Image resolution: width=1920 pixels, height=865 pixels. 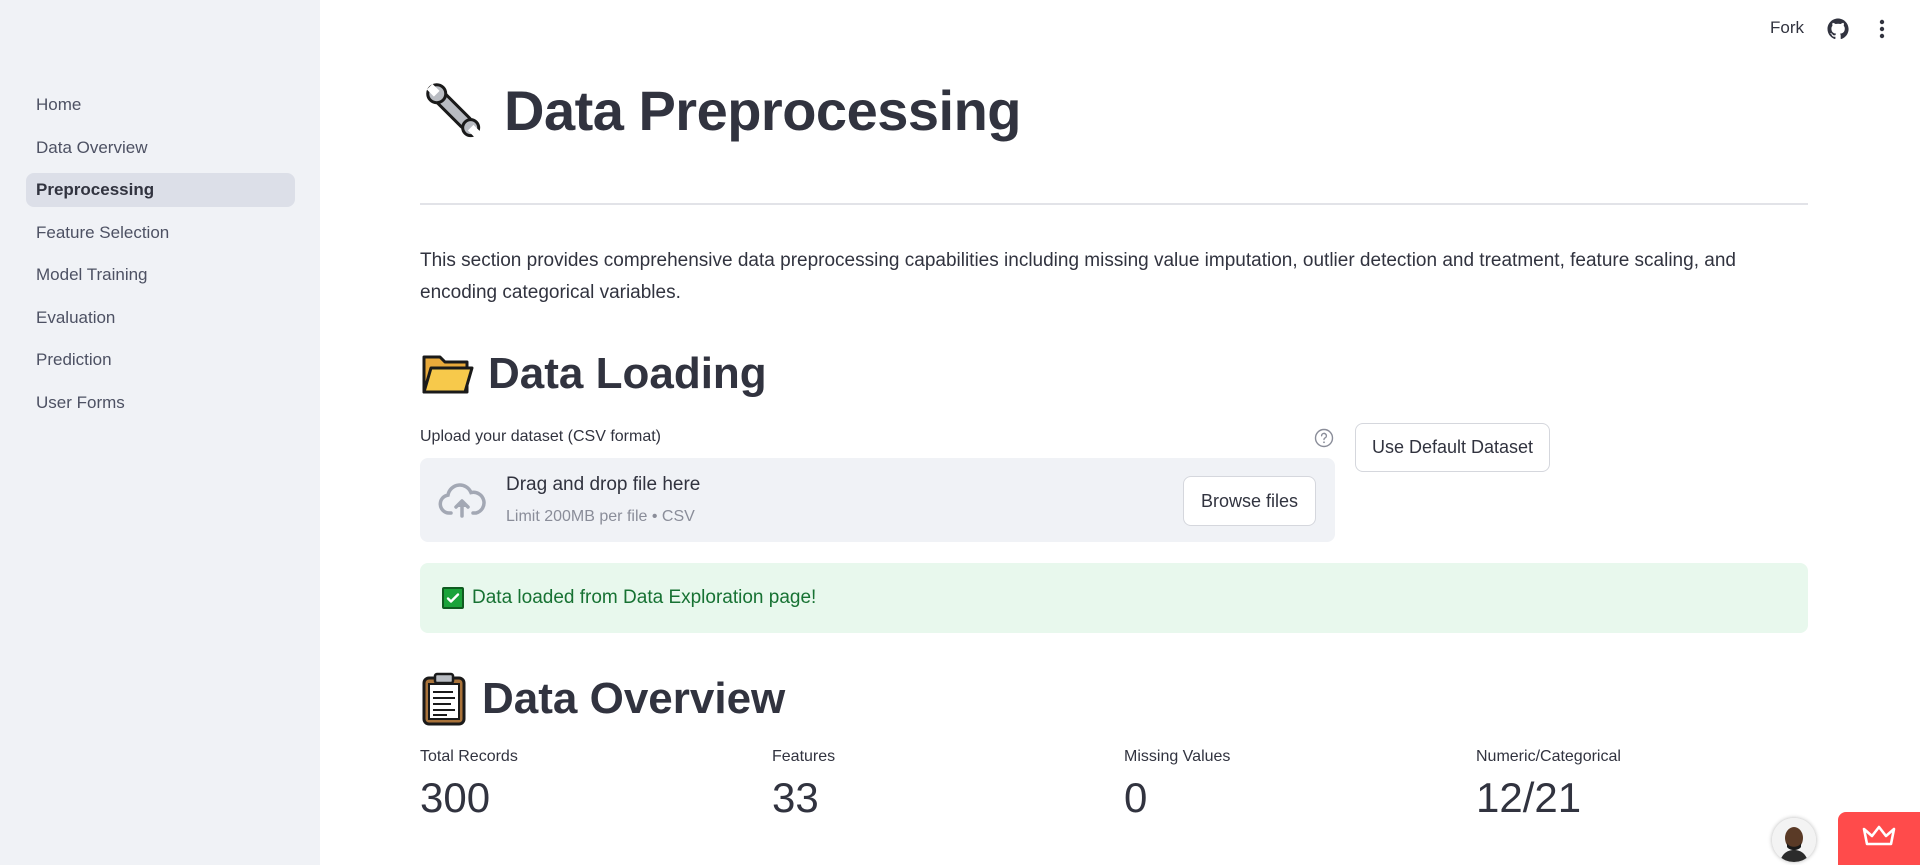 I want to click on success-alert: Data loaded from Data Exploration page!, so click(x=1114, y=598).